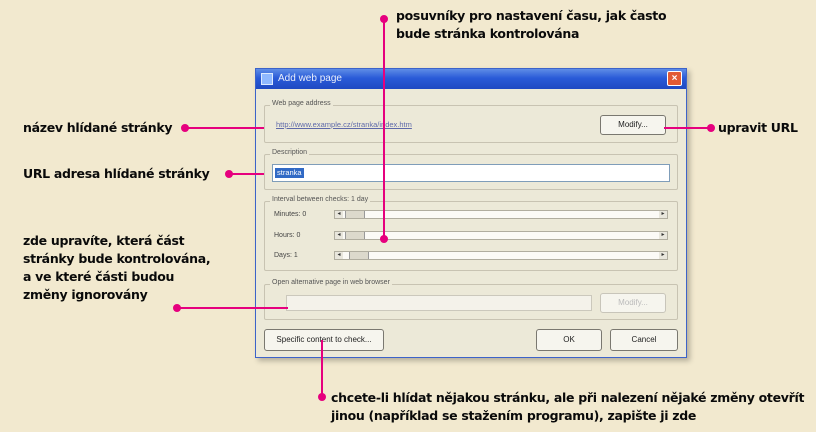 The width and height of the screenshot is (816, 432). What do you see at coordinates (177, 308) in the screenshot?
I see `callout-dot-modify` at bounding box center [177, 308].